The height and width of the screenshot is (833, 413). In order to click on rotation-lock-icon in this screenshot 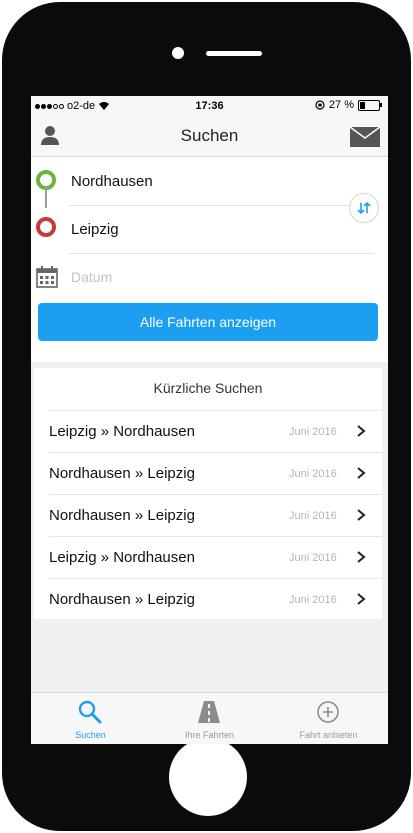, I will do `click(320, 105)`.